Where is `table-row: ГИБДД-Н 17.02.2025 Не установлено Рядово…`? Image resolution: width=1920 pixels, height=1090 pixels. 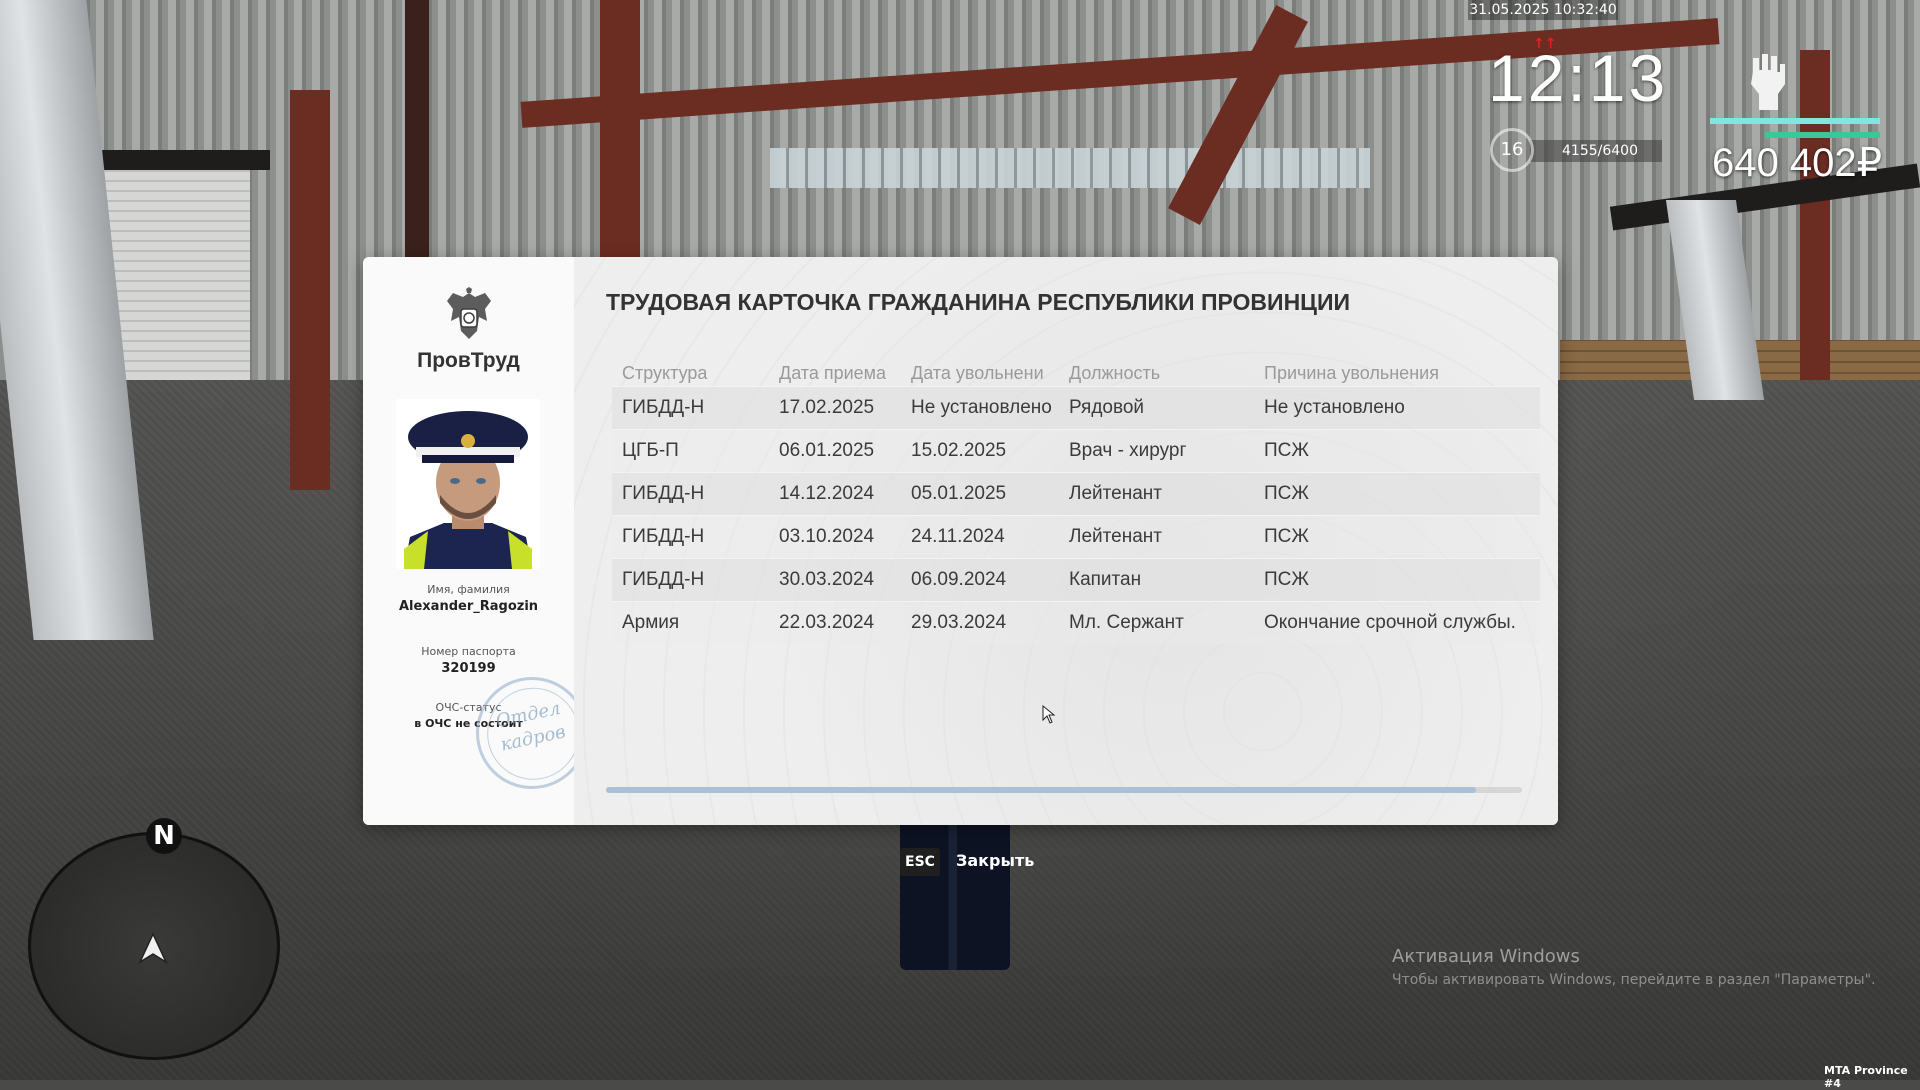 table-row: ГИБДД-Н 17.02.2025 Не установлено Рядово… is located at coordinates (1076, 408).